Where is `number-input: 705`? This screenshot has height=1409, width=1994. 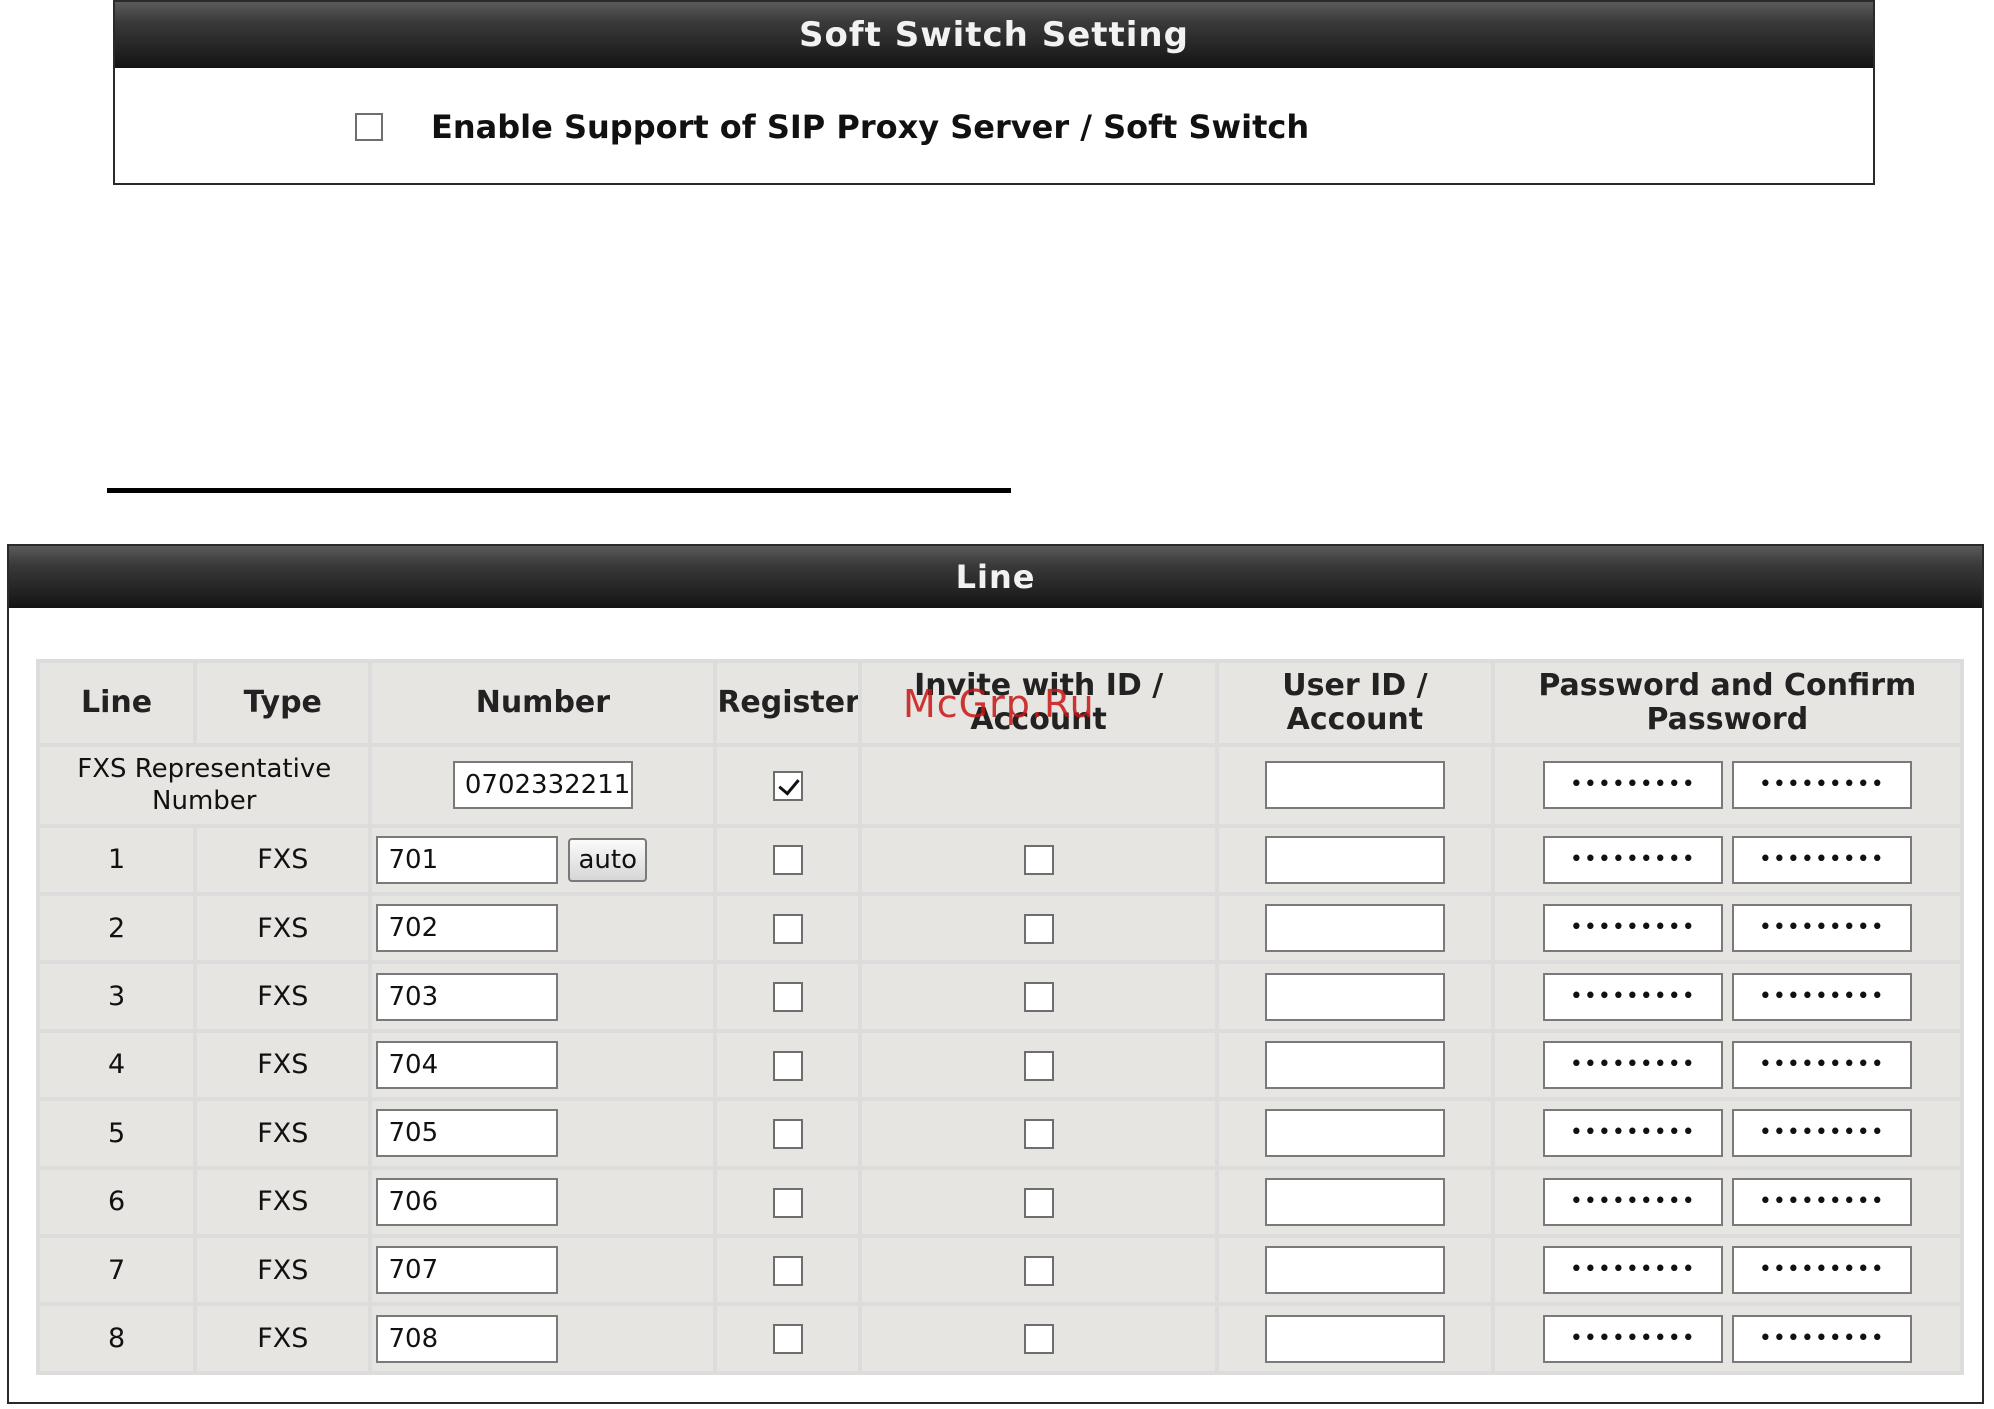
number-input: 705 is located at coordinates (467, 1133).